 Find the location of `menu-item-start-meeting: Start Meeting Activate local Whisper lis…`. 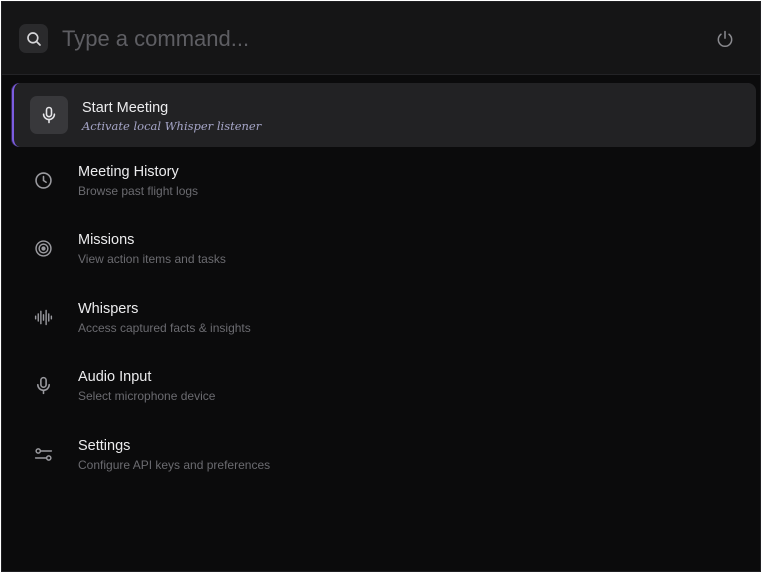

menu-item-start-meeting: Start Meeting Activate local Whisper lis… is located at coordinates (384, 115).